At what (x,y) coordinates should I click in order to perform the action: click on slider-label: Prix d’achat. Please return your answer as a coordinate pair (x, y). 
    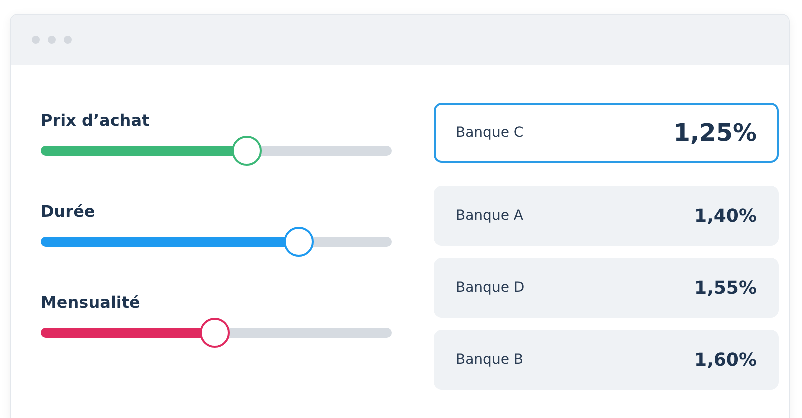
    Looking at the image, I should click on (96, 120).